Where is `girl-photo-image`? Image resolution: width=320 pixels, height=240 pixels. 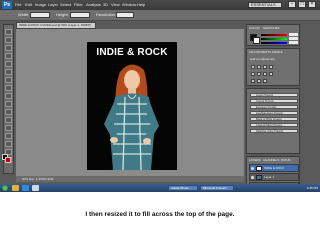 girl-photo-image is located at coordinates (131, 117).